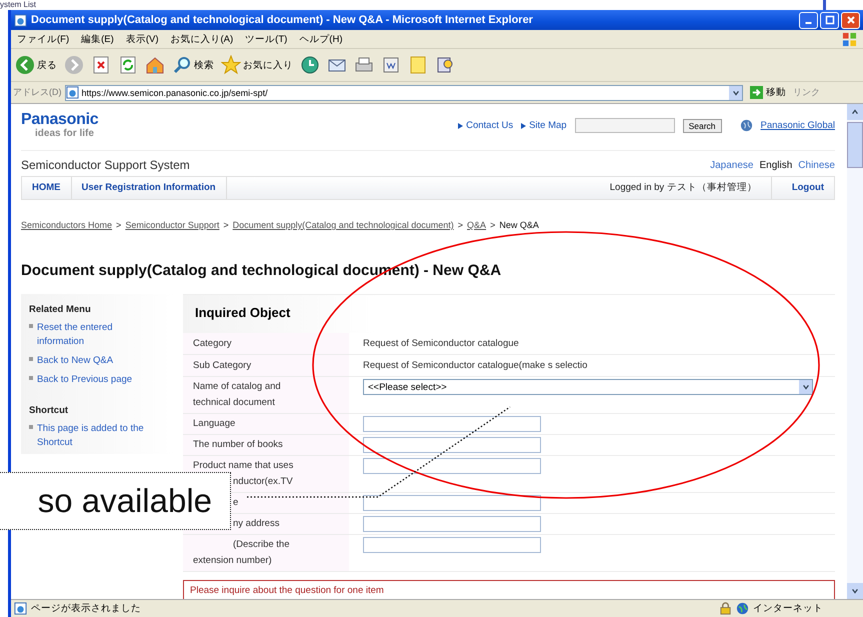 This screenshot has width=863, height=617. I want to click on breadcrumb-link: Semiconductor Support, so click(172, 225).